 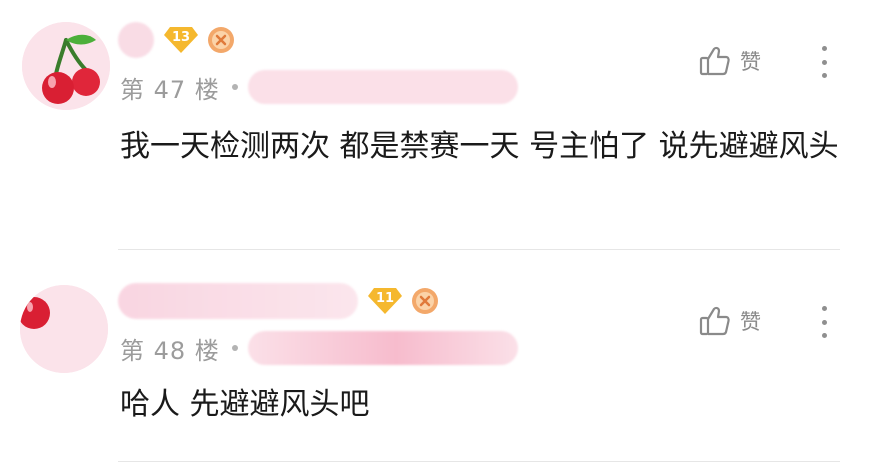 I want to click on level-badge-icon: 13, so click(x=181, y=40).